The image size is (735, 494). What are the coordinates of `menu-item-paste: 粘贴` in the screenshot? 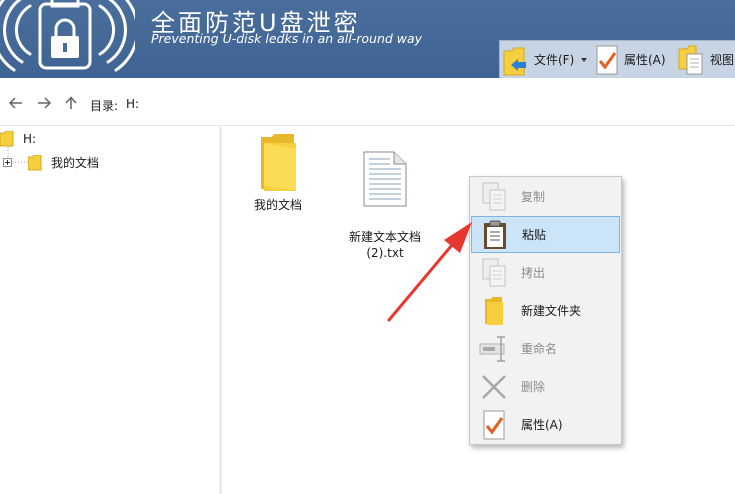 It's located at (545, 234).